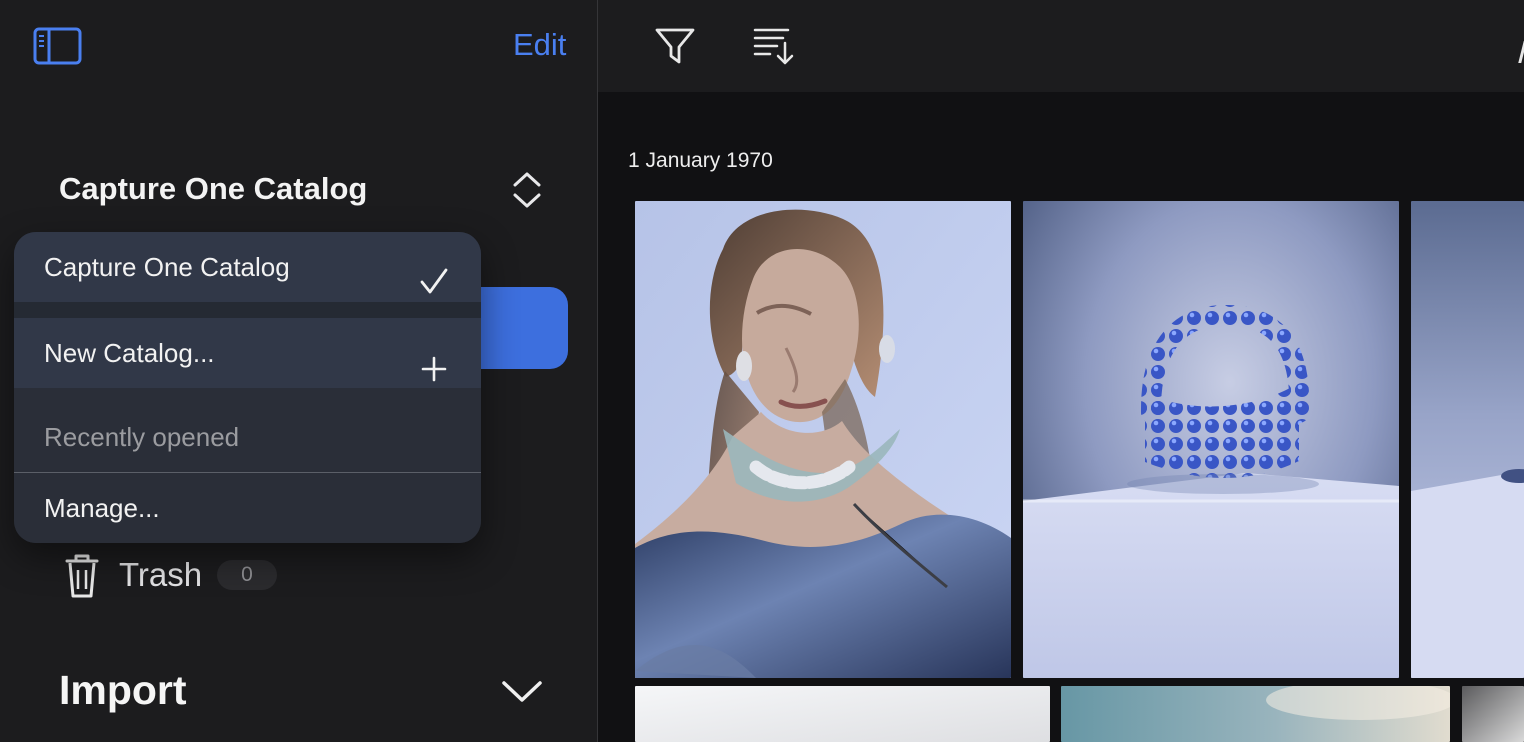 The height and width of the screenshot is (742, 1524). I want to click on trash-label: Trash, so click(161, 574).